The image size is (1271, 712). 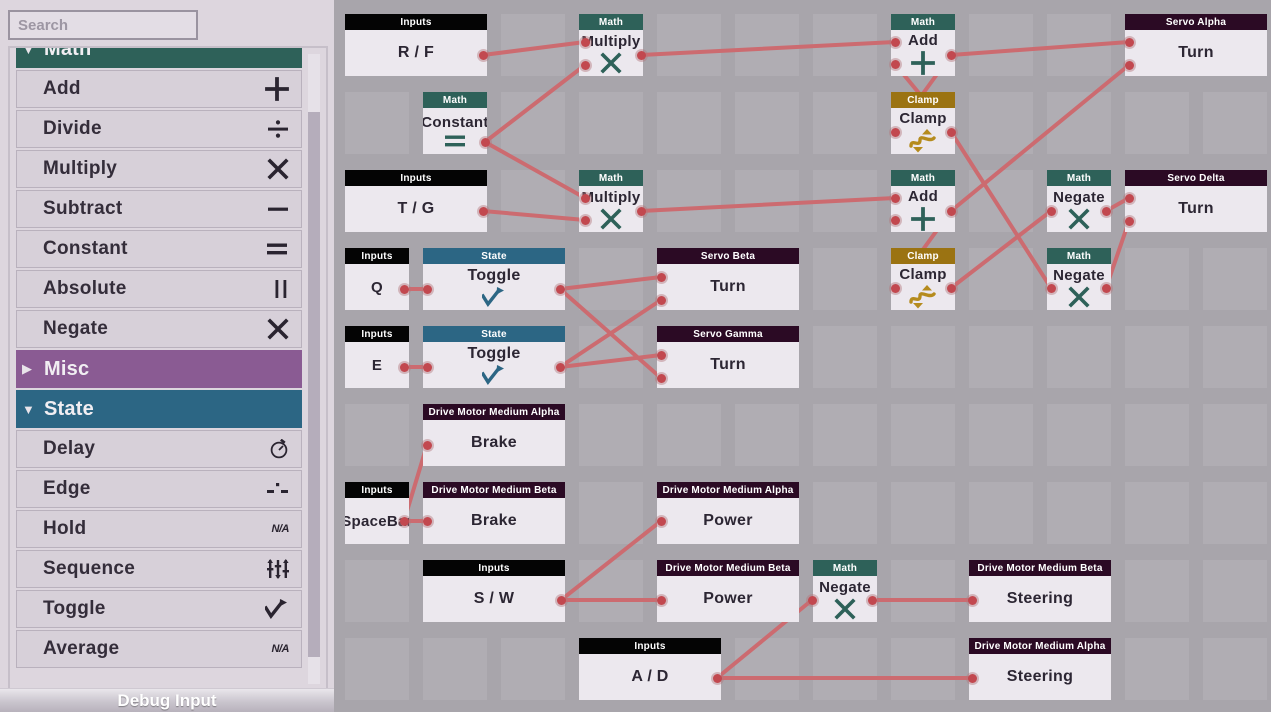 What do you see at coordinates (314, 384) in the screenshot?
I see `palette-scrollbar-thumb` at bounding box center [314, 384].